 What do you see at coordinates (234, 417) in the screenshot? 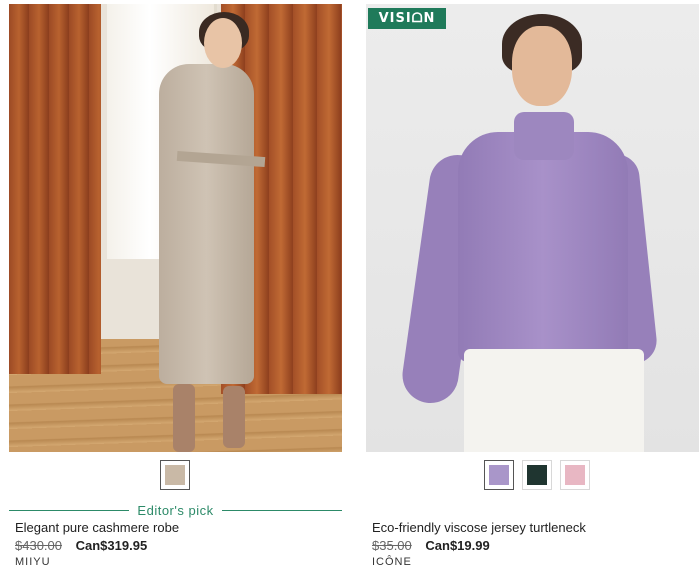
I see `model-leg-right` at bounding box center [234, 417].